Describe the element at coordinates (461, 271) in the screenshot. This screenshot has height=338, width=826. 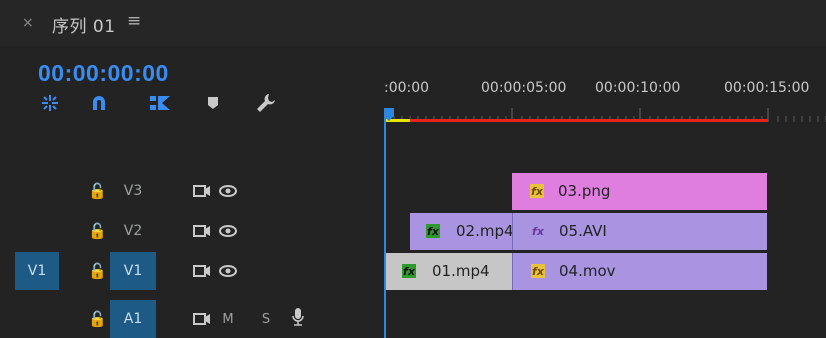
I see `clip-label: 01.mp4` at that location.